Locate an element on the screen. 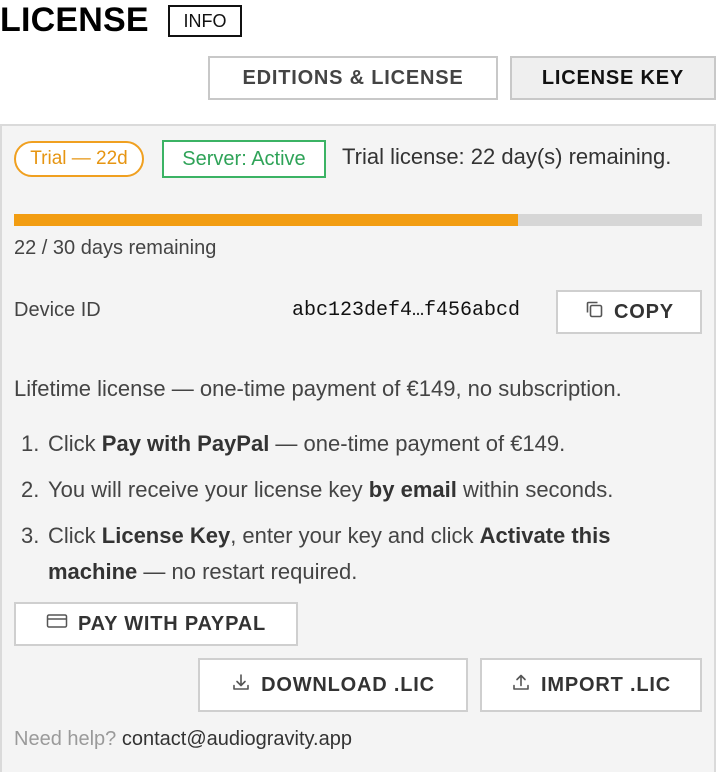 The height and width of the screenshot is (772, 716). step-strong: License Key is located at coordinates (166, 535).